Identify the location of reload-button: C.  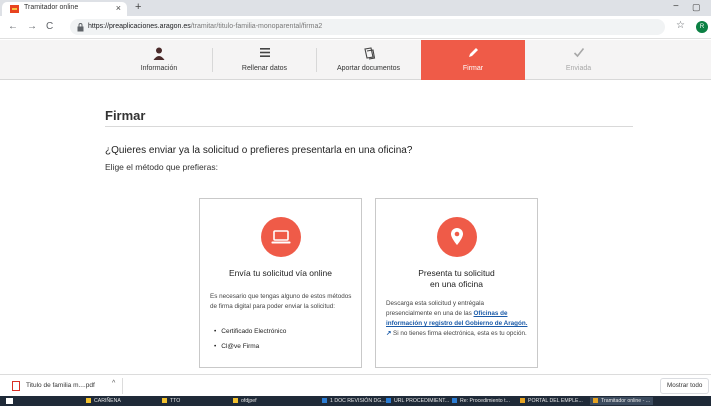
(49, 26).